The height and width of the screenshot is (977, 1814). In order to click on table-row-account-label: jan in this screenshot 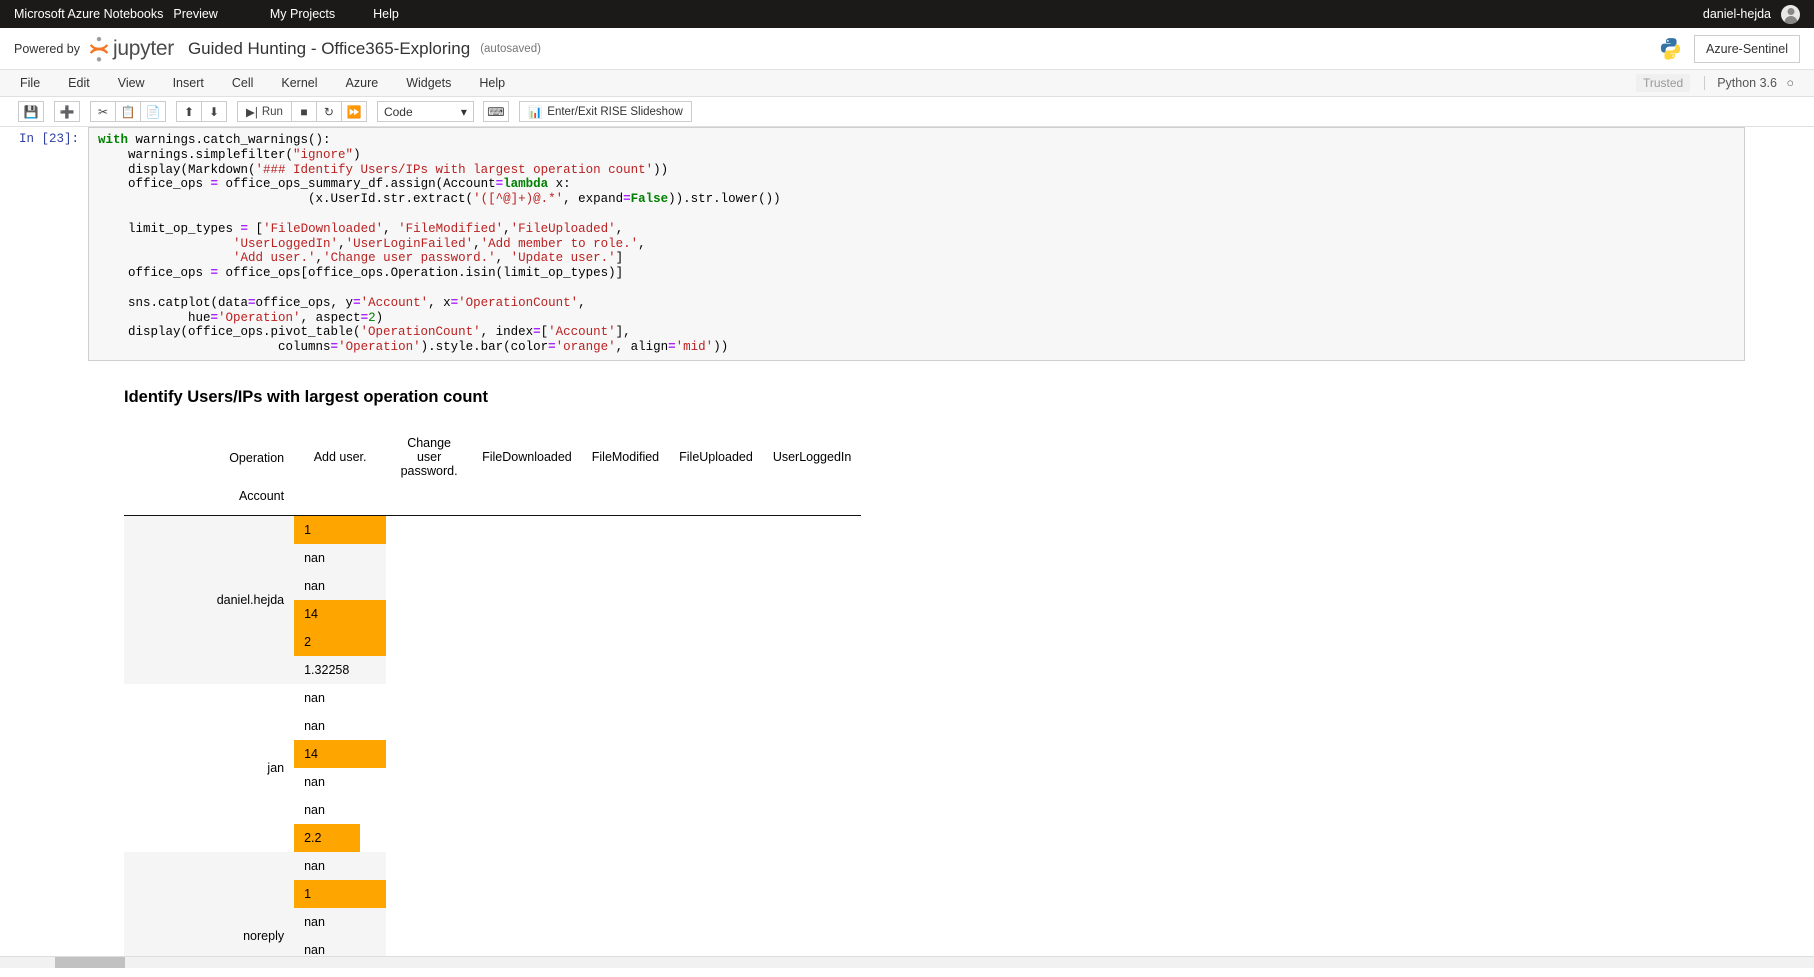, I will do `click(276, 767)`.